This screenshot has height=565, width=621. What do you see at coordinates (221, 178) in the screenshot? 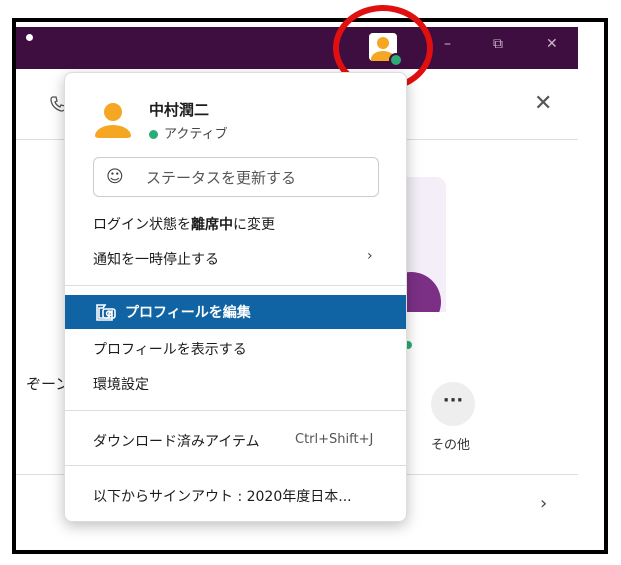
I see `status-placeholder: ステータスを更新する` at bounding box center [221, 178].